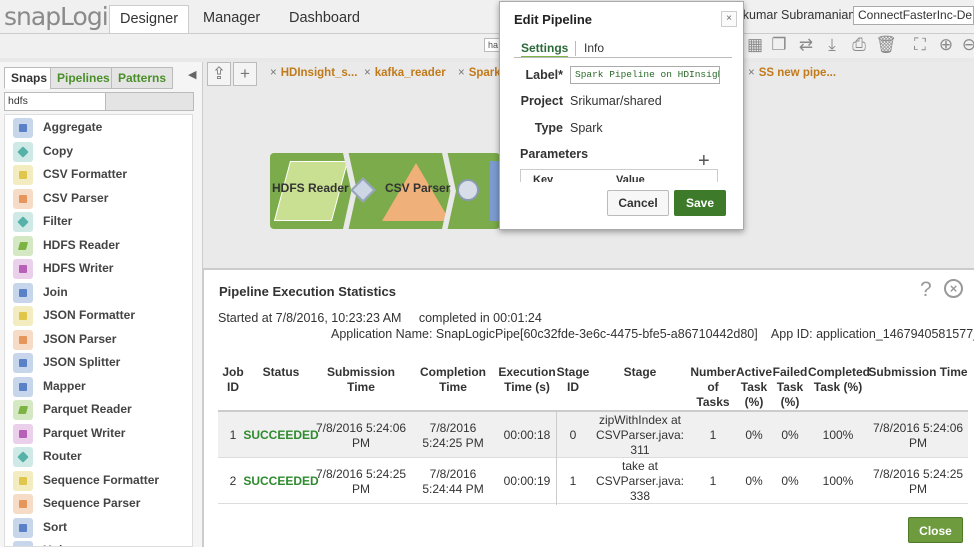 The height and width of the screenshot is (547, 974). Describe the element at coordinates (231, 19) in the screenshot. I see `nav-tab-manager: Manager` at that location.